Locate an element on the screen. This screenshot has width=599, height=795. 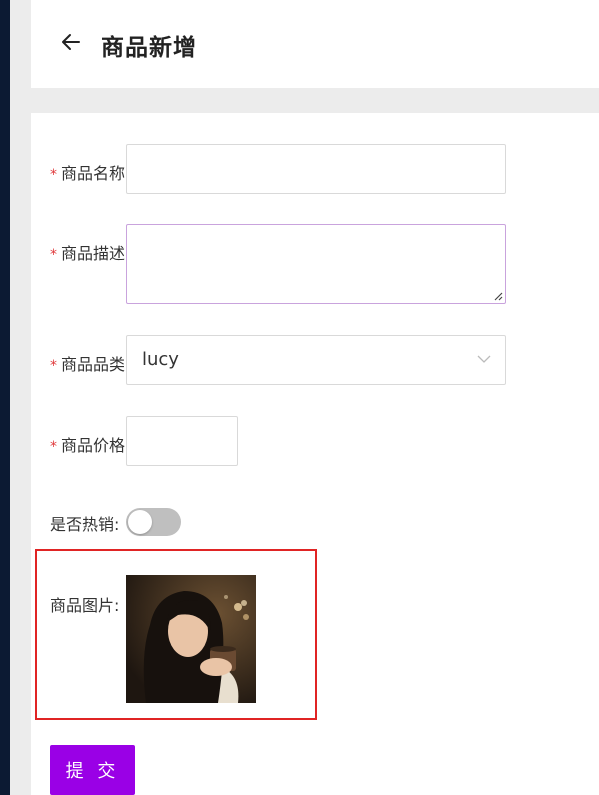
page-title: 商品新增 is located at coordinates (149, 48).